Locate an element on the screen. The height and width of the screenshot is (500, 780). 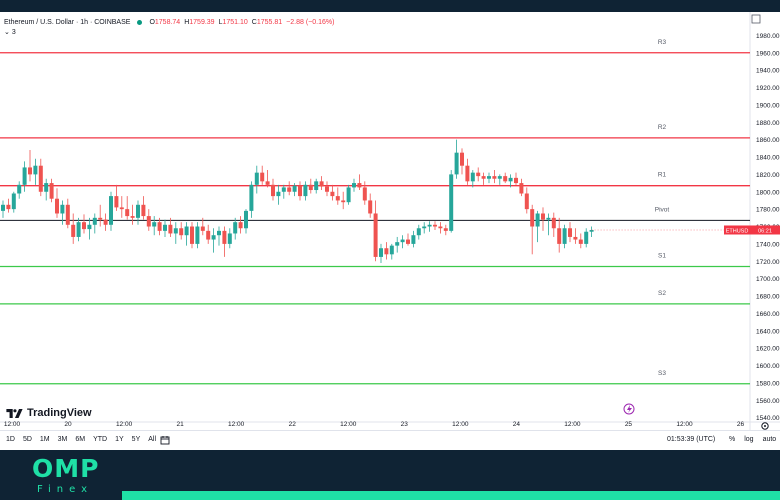
auto-scale-toggle: auto is located at coordinates (770, 439).